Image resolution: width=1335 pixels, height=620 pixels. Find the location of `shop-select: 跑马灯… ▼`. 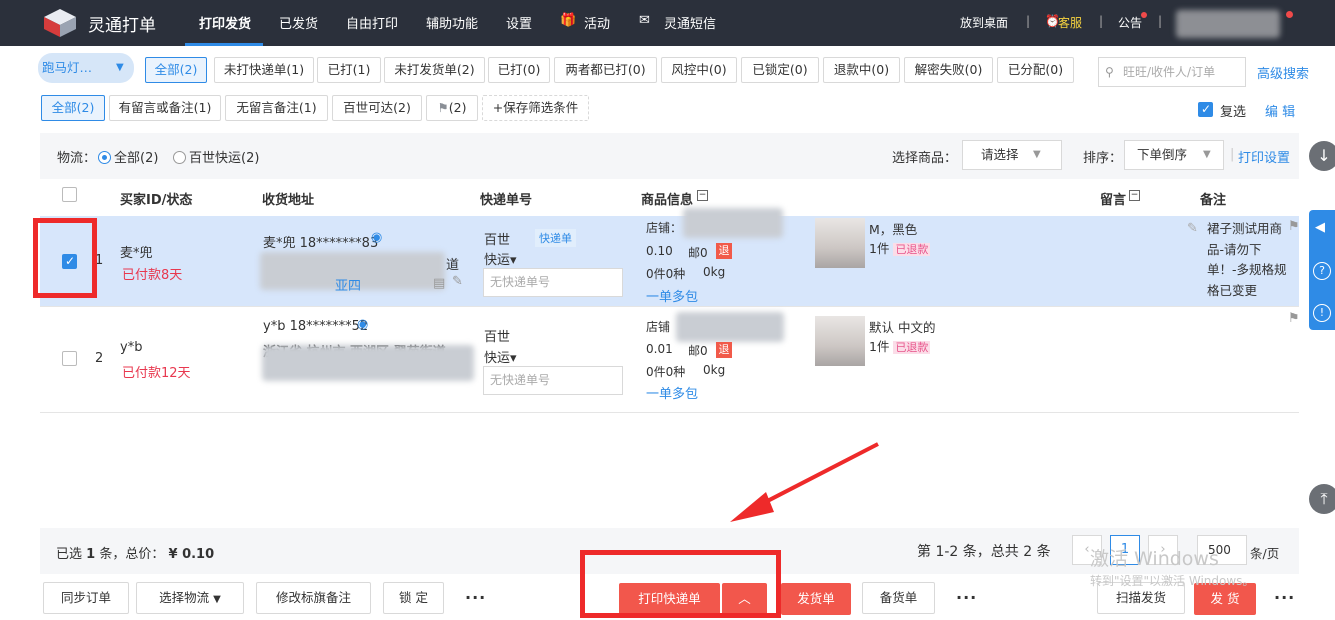

shop-select: 跑马灯… ▼ is located at coordinates (86, 68).